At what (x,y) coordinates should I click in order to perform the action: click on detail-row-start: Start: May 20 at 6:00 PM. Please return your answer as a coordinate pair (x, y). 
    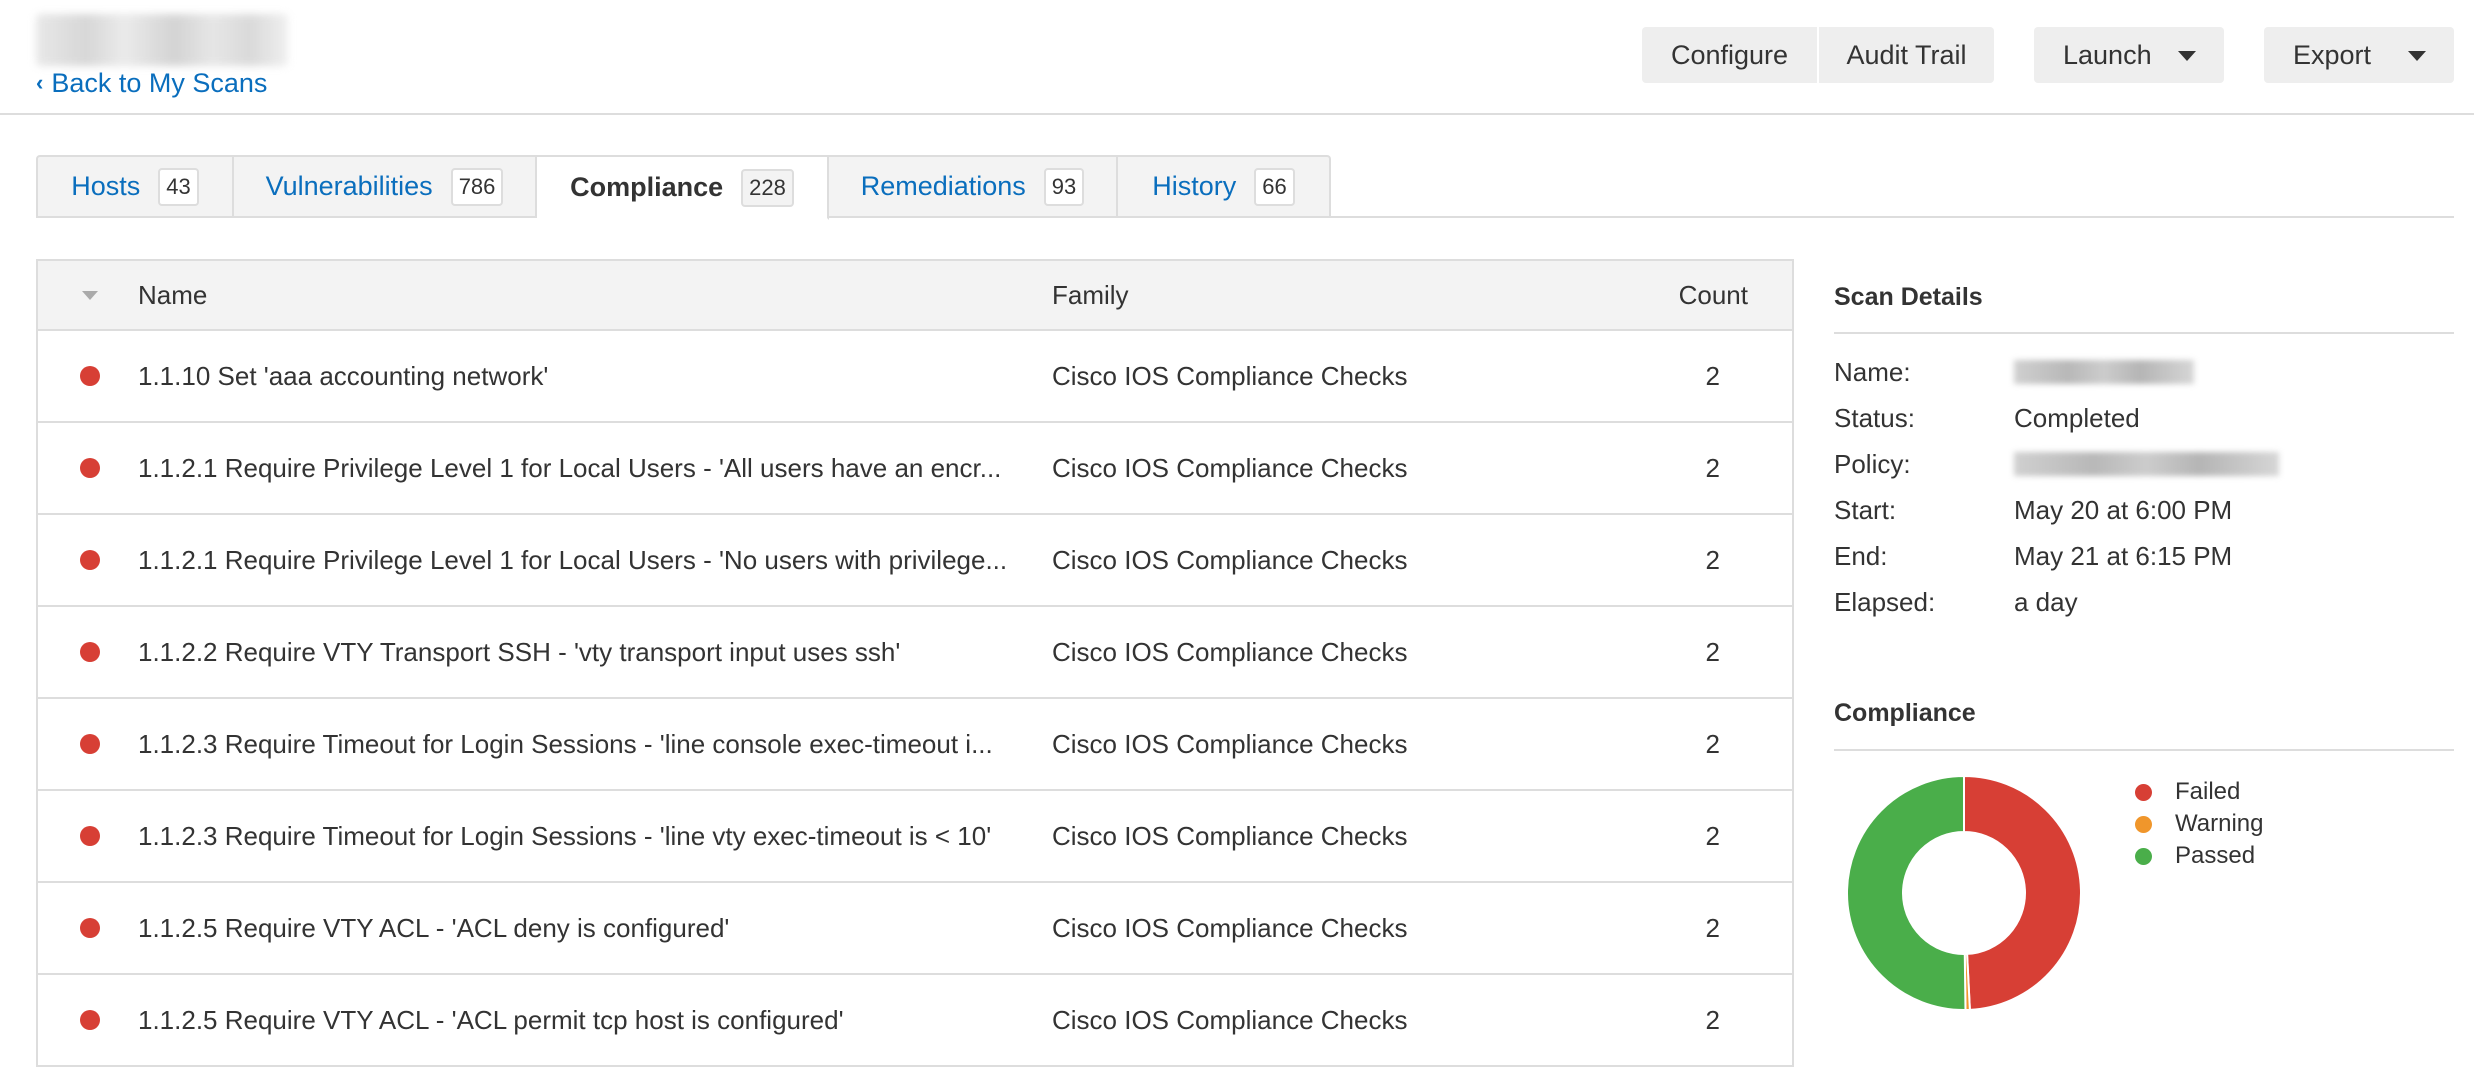
    Looking at the image, I should click on (2033, 510).